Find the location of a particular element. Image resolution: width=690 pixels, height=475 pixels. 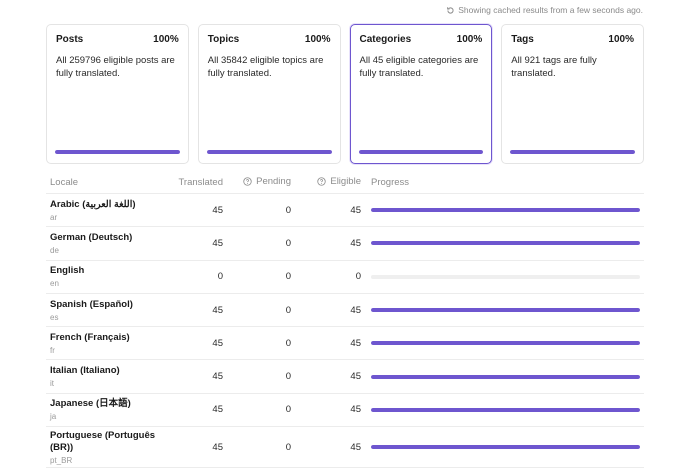

table-row: Japanese (日本語) ja 45 0 45 is located at coordinates (345, 411).